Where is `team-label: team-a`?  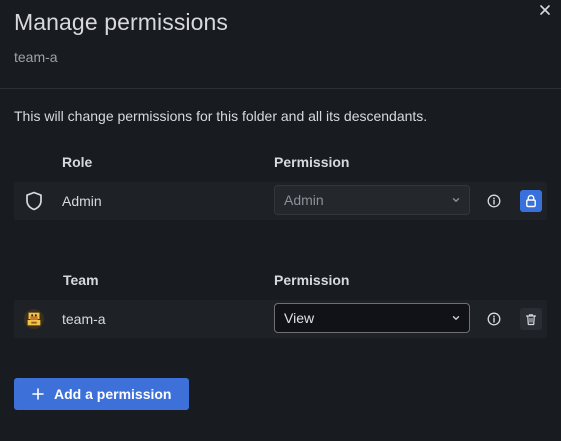 team-label: team-a is located at coordinates (84, 319).